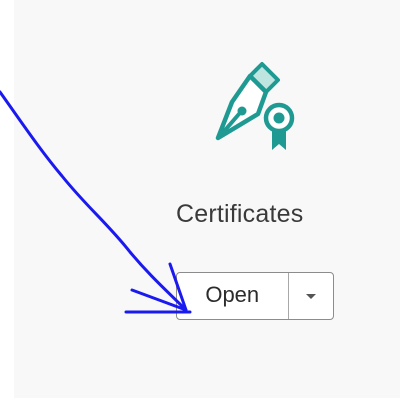 The width and height of the screenshot is (400, 398). What do you see at coordinates (255, 106) in the screenshot?
I see `pen-nib-certificate-icon` at bounding box center [255, 106].